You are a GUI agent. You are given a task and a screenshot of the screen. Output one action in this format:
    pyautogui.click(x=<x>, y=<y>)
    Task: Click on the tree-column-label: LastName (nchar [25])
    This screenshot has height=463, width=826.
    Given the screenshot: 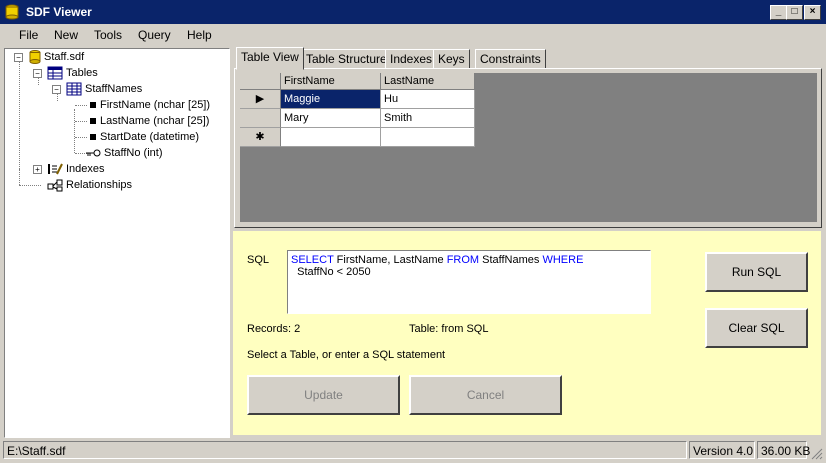 What is the action you would take?
    pyautogui.click(x=155, y=121)
    